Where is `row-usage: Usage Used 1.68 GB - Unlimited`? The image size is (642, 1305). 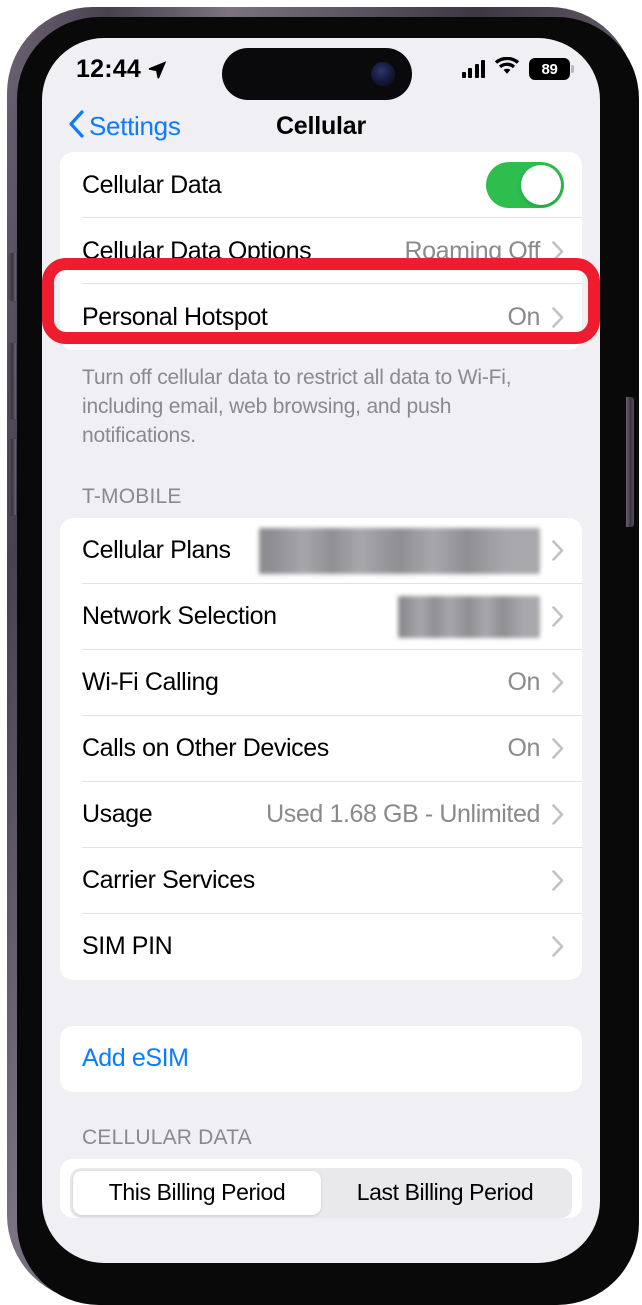 row-usage: Usage Used 1.68 GB - Unlimited is located at coordinates (321, 815).